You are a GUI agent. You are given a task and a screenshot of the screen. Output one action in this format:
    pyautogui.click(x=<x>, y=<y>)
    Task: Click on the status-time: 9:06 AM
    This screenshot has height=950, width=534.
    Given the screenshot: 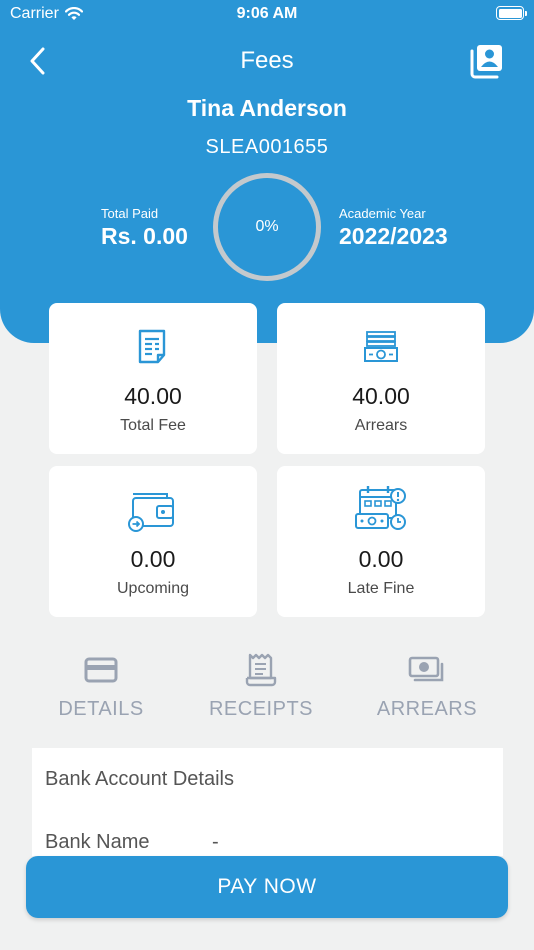 What is the action you would take?
    pyautogui.click(x=267, y=13)
    